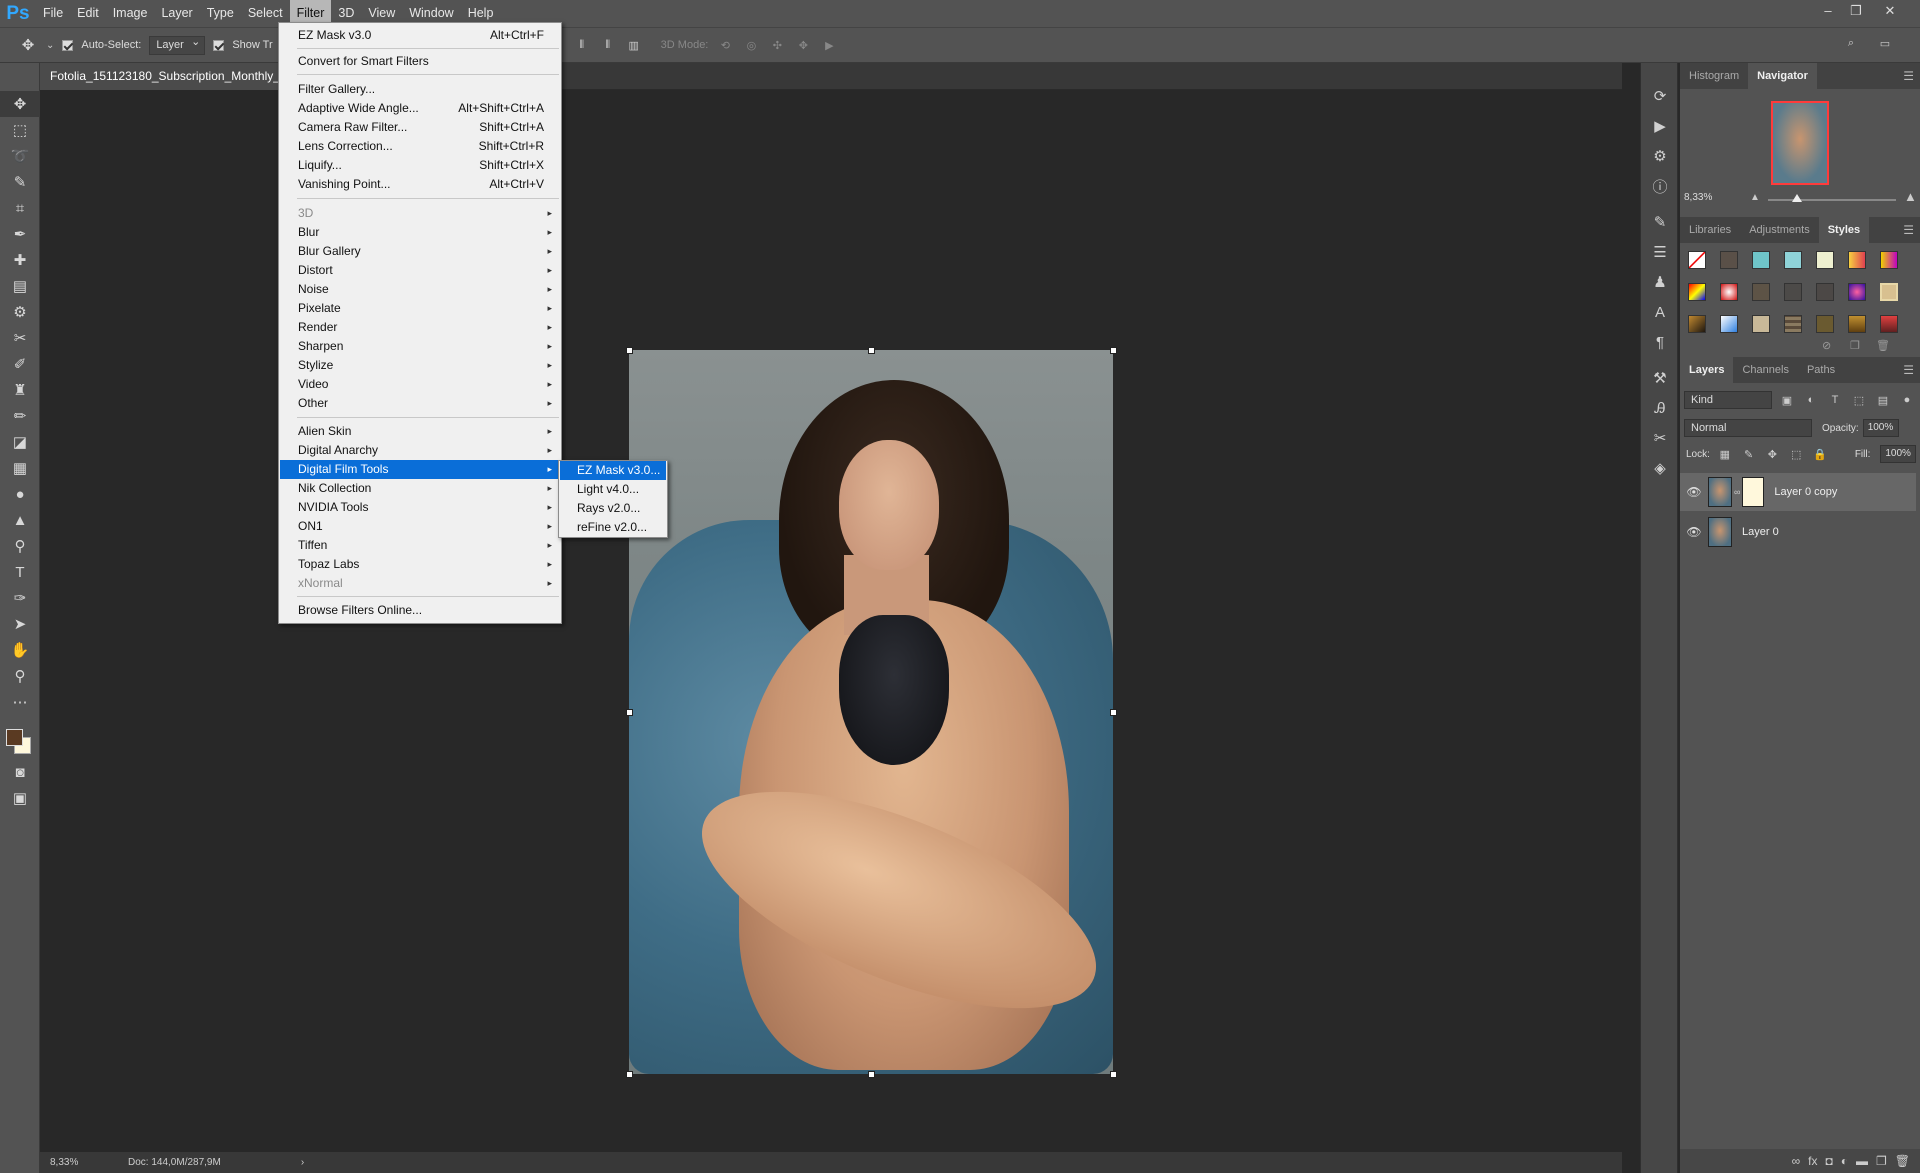 The image size is (1920, 1173). What do you see at coordinates (1728, 400) in the screenshot?
I see `layer-kind-filter: Kind` at bounding box center [1728, 400].